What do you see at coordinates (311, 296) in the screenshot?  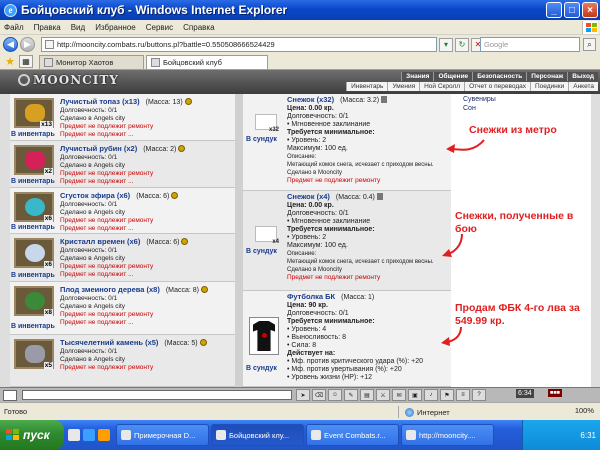 I see `item-name: Футболка БК` at bounding box center [311, 296].